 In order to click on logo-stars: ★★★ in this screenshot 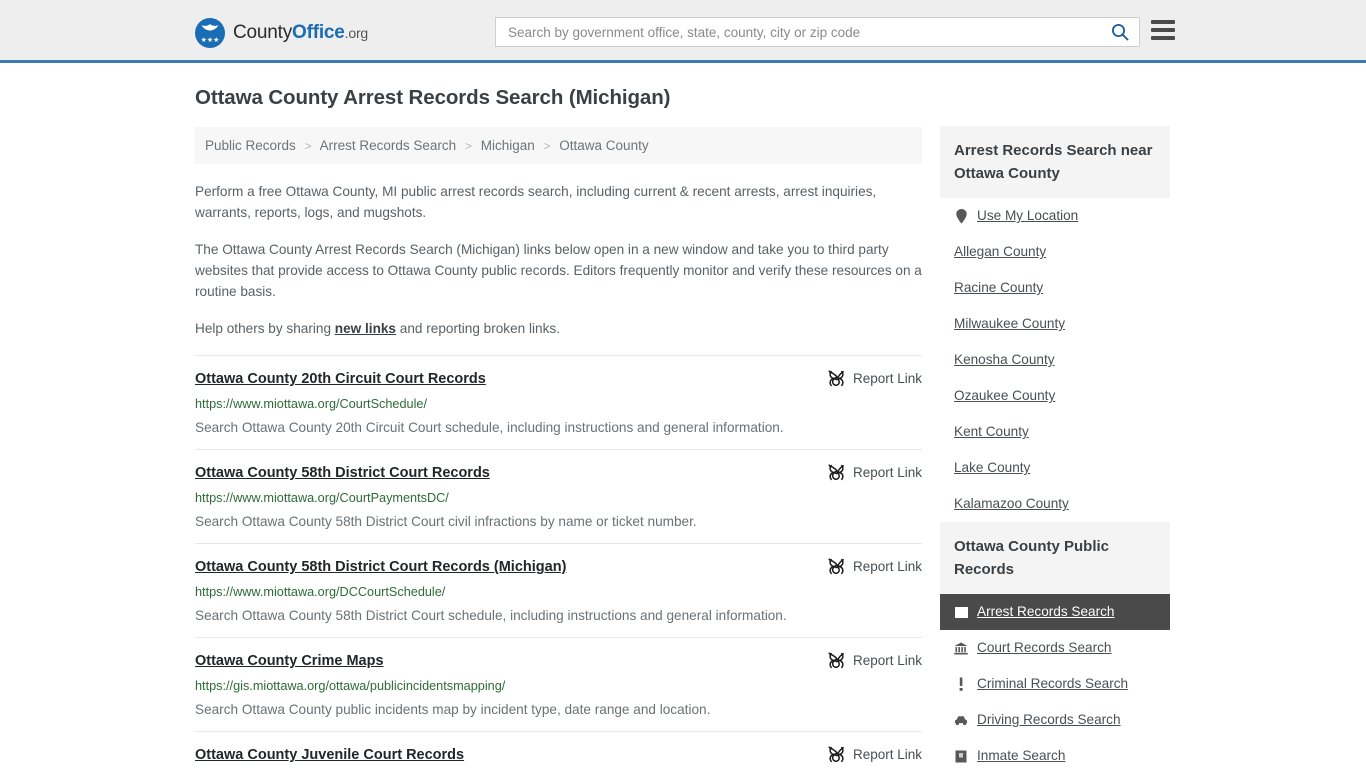, I will do `click(210, 40)`.